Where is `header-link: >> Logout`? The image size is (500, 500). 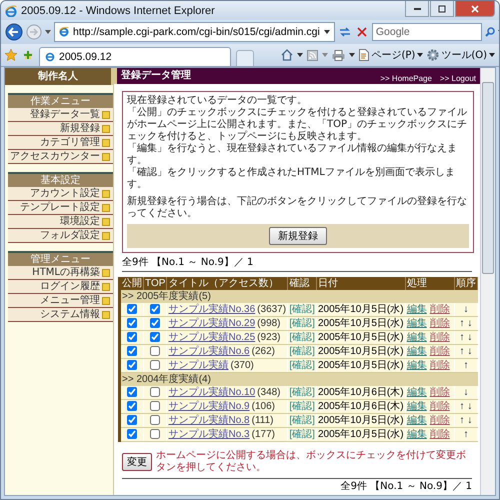 header-link: >> Logout is located at coordinates (458, 79).